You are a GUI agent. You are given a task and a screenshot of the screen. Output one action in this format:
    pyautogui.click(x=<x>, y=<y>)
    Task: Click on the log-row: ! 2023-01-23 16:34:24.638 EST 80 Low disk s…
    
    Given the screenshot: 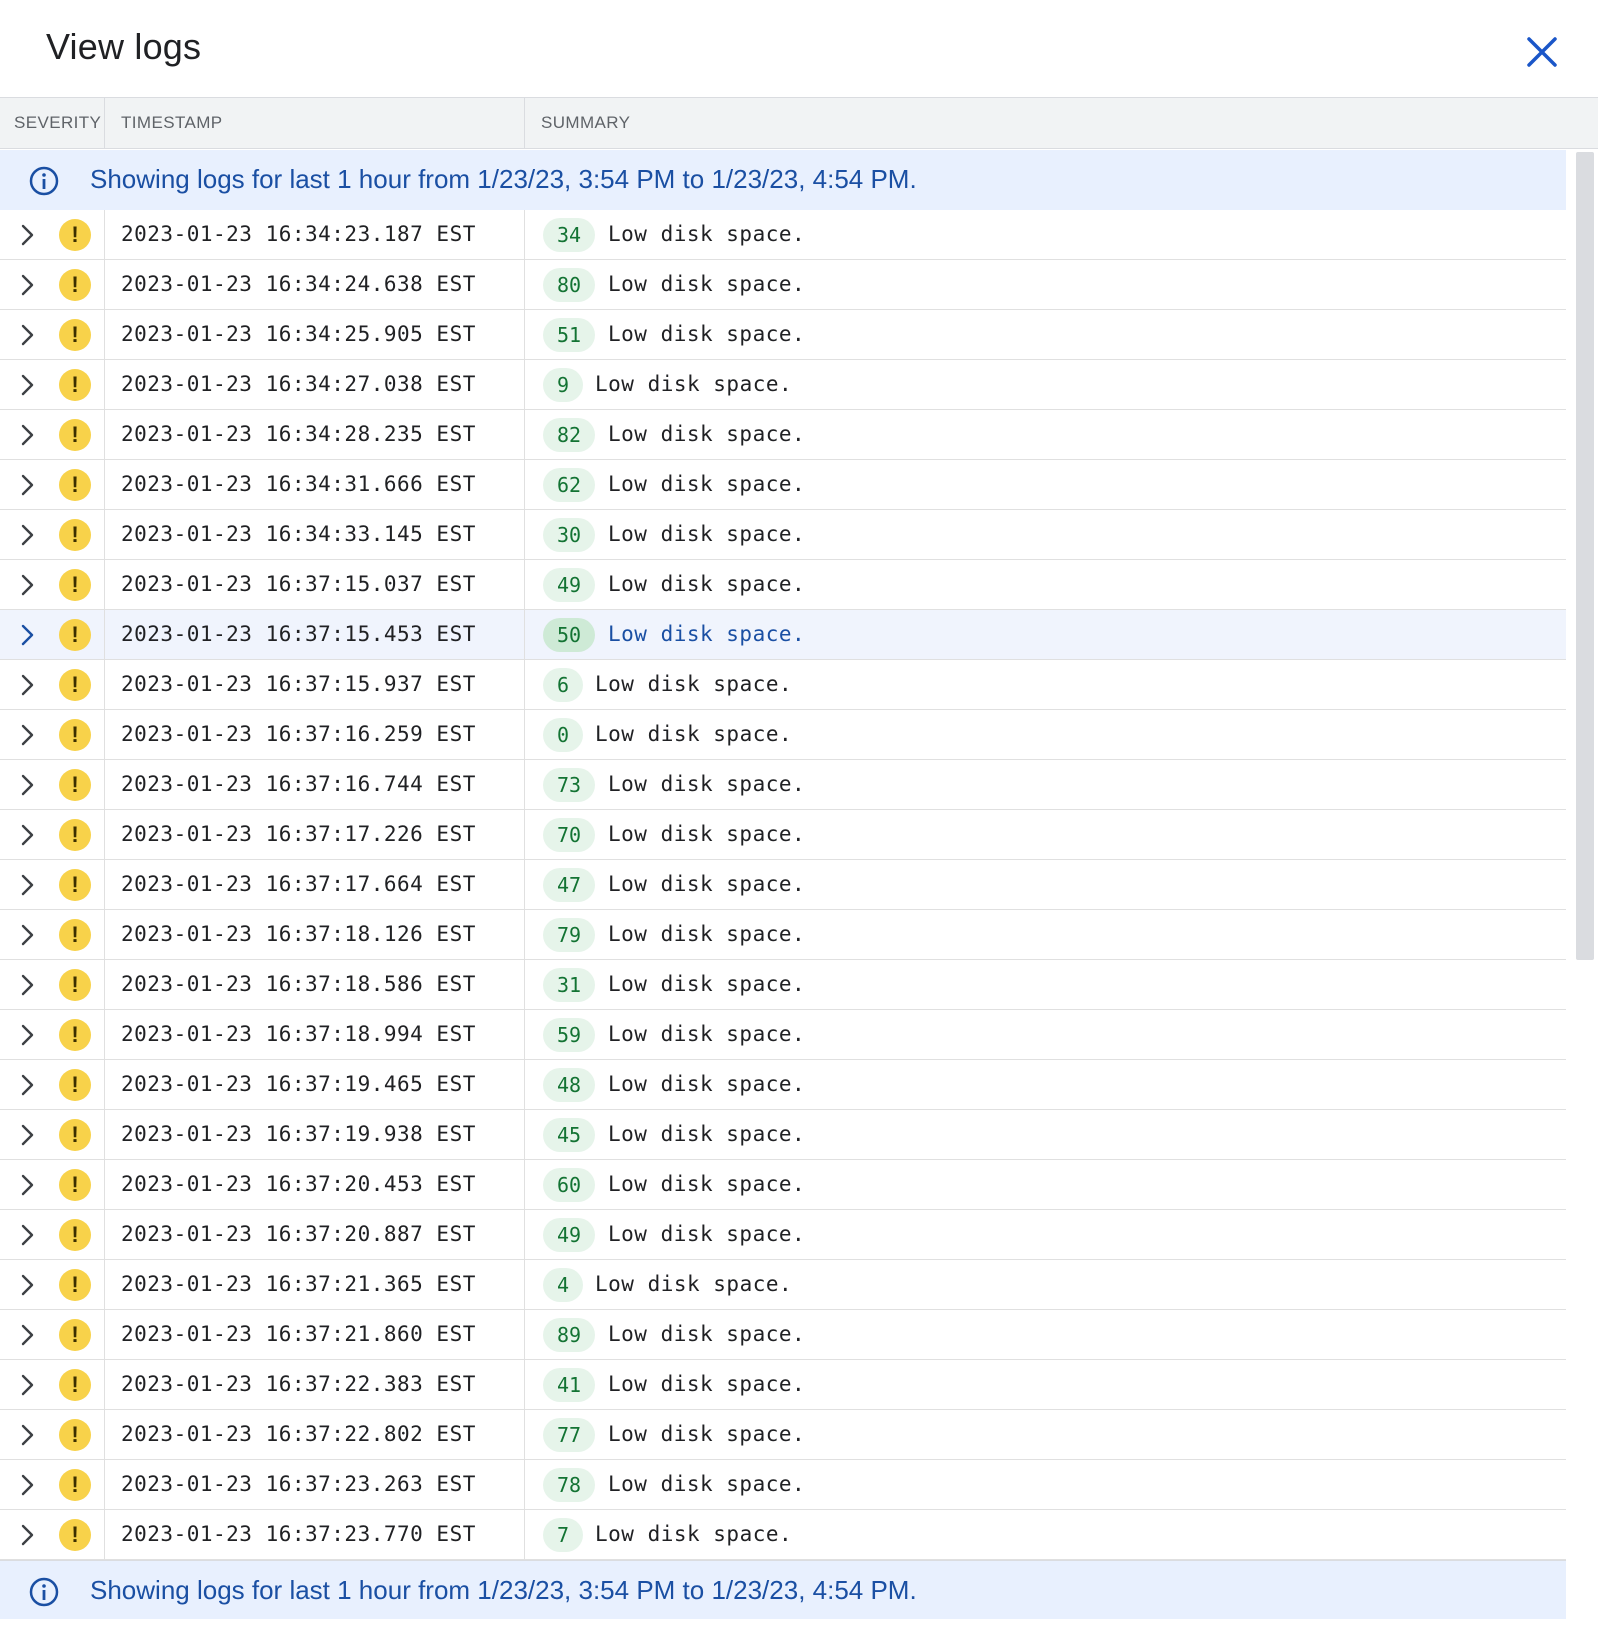 What is the action you would take?
    pyautogui.click(x=783, y=285)
    